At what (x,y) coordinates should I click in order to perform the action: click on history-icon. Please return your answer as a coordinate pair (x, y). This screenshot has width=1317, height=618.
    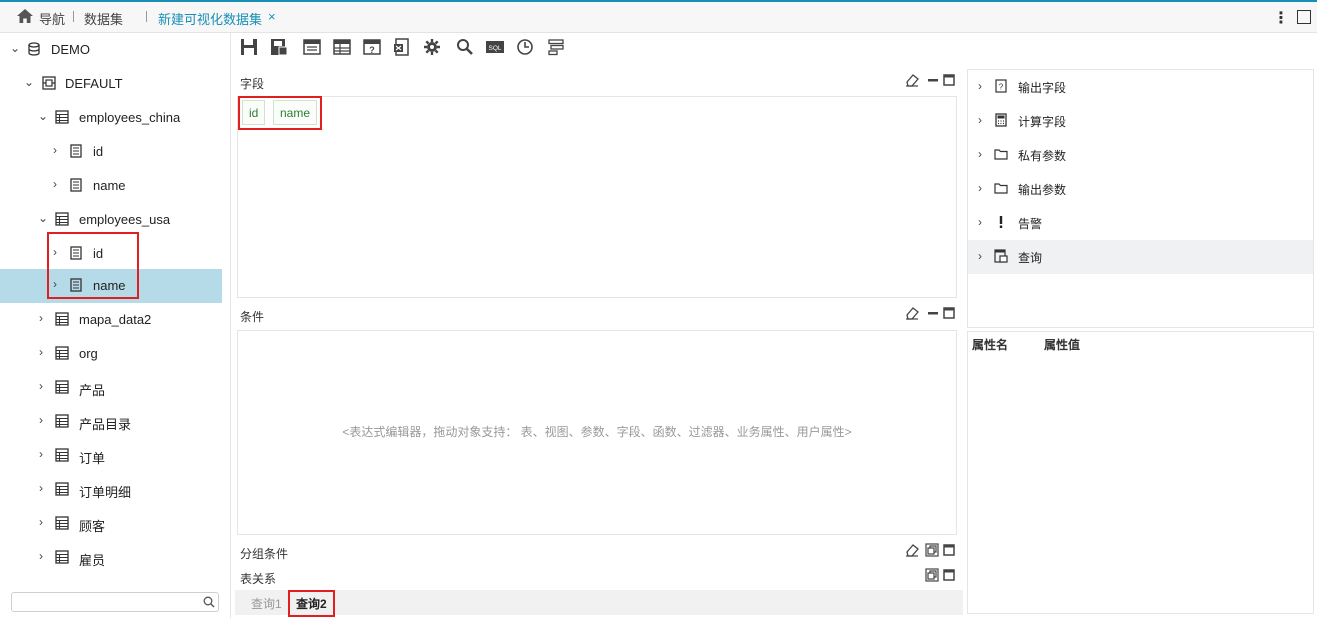
    Looking at the image, I should click on (525, 47).